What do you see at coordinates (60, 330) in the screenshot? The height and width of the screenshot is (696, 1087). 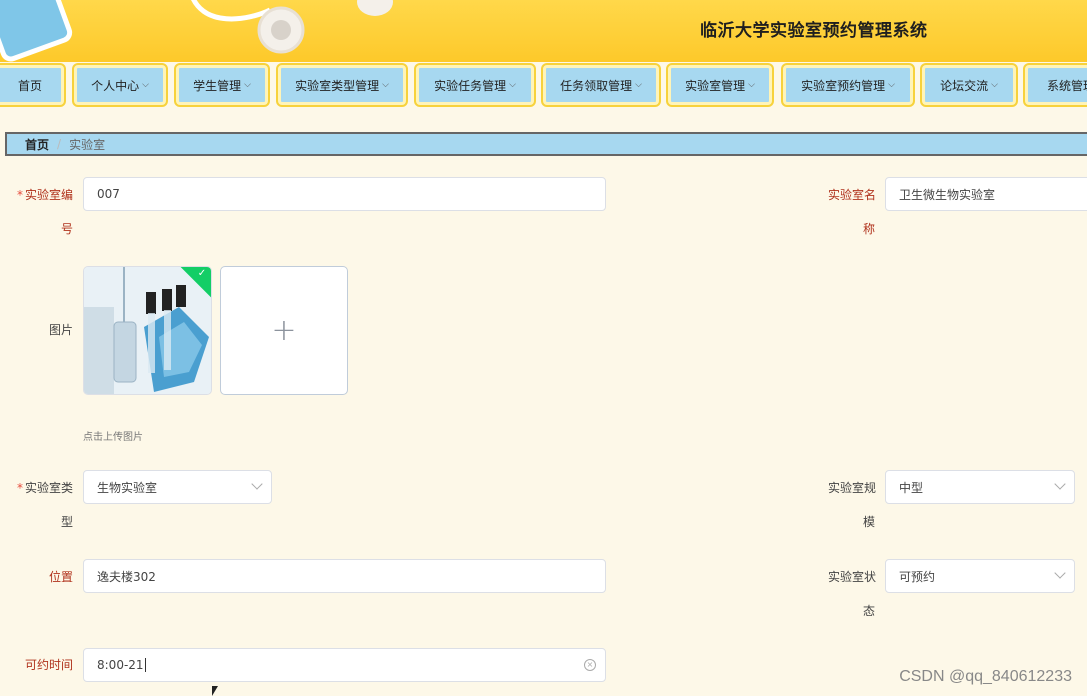 I see `image-label: 图片` at bounding box center [60, 330].